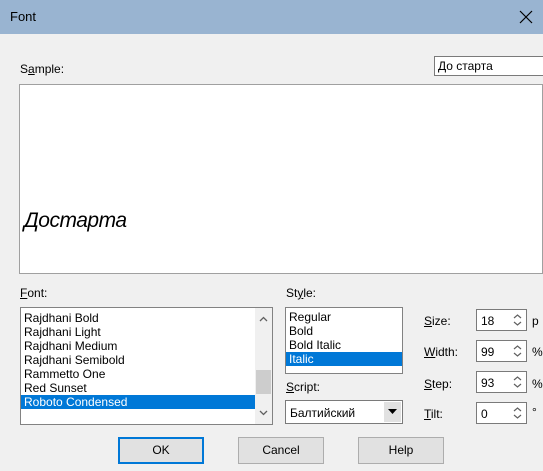 This screenshot has width=543, height=471. What do you see at coordinates (484, 414) in the screenshot?
I see `tilt-value: 0` at bounding box center [484, 414].